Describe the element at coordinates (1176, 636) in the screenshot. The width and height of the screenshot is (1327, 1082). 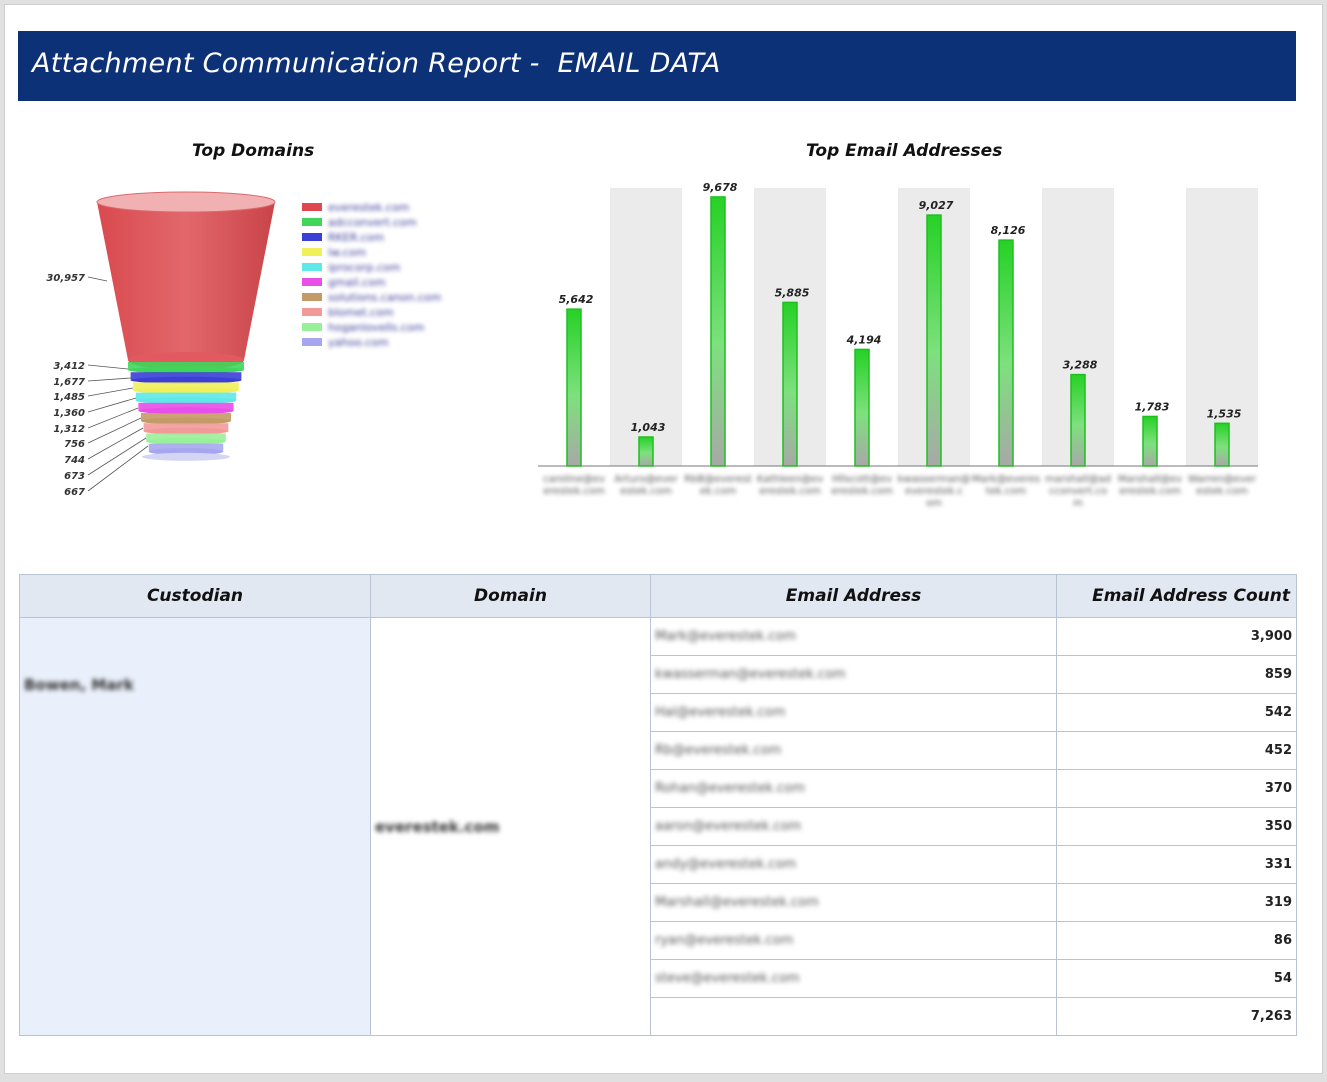
I see `email-count-cell: 3,900` at that location.